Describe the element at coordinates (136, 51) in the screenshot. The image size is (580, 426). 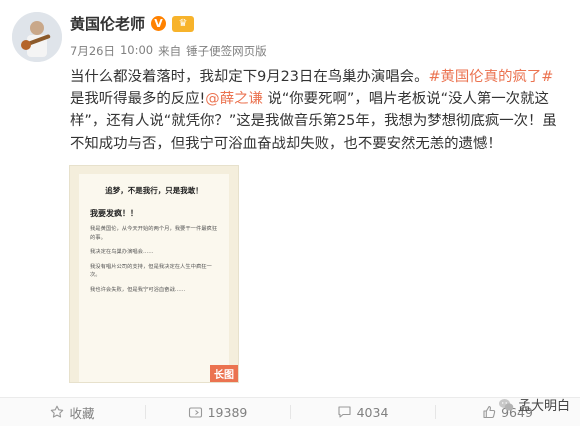
I see `post-time: 10:00` at that location.